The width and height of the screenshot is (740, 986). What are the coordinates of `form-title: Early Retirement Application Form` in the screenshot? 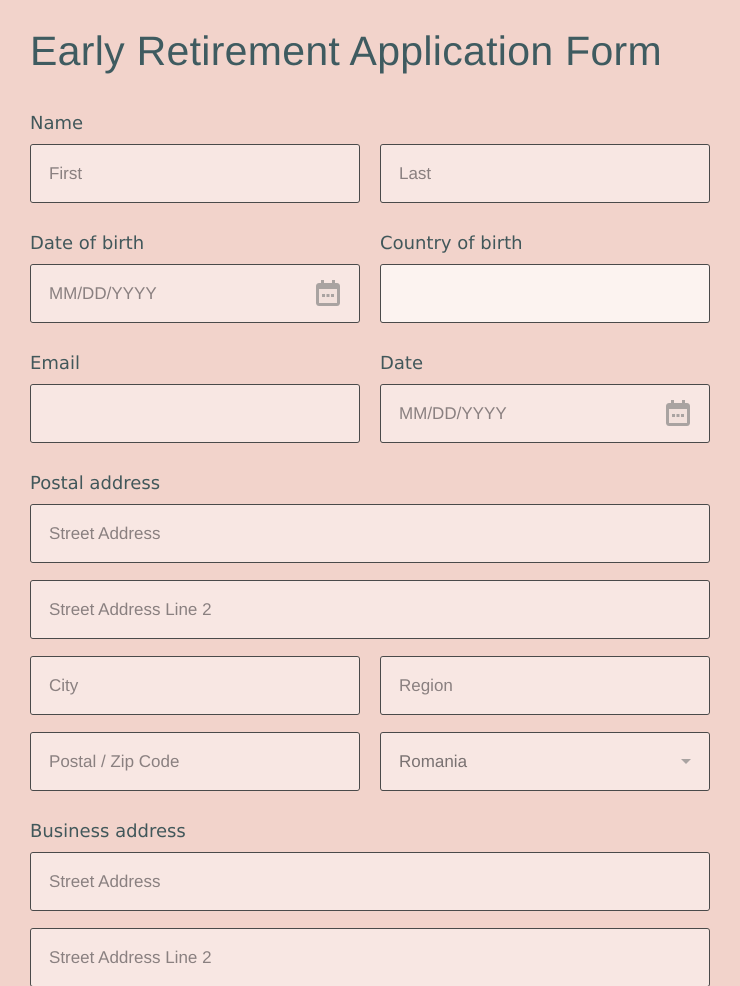 It's located at (346, 51).